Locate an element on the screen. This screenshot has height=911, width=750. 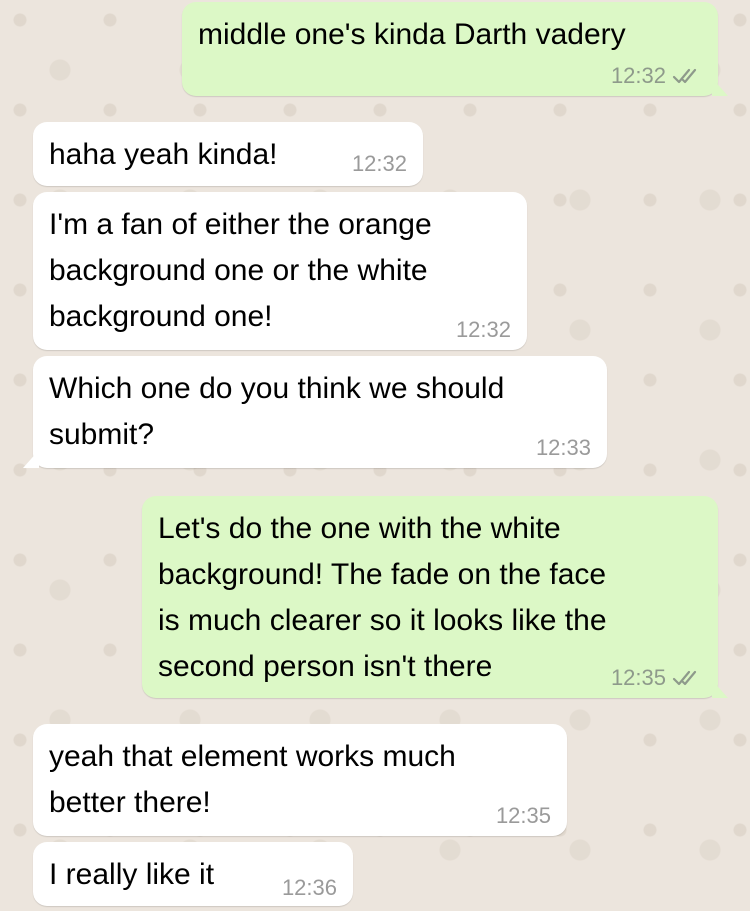
message-meta: 12:36 is located at coordinates (309, 888).